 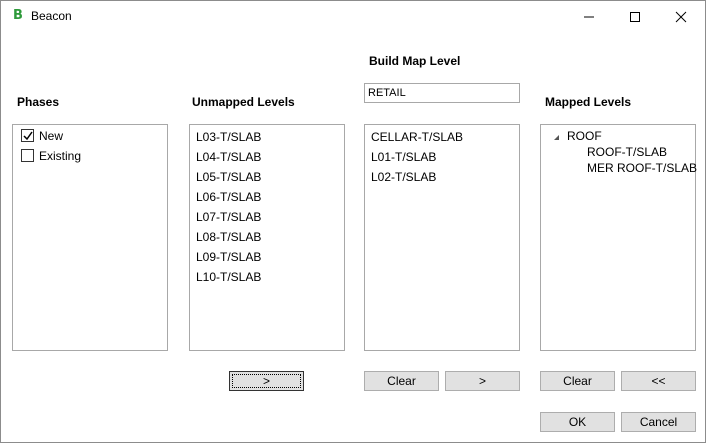 I want to click on tree-node-roof: ROOF, so click(x=584, y=136).